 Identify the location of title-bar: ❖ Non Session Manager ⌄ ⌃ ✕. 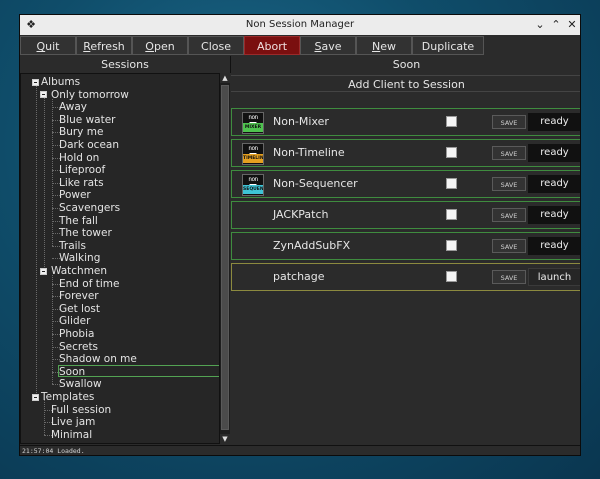
(300, 25).